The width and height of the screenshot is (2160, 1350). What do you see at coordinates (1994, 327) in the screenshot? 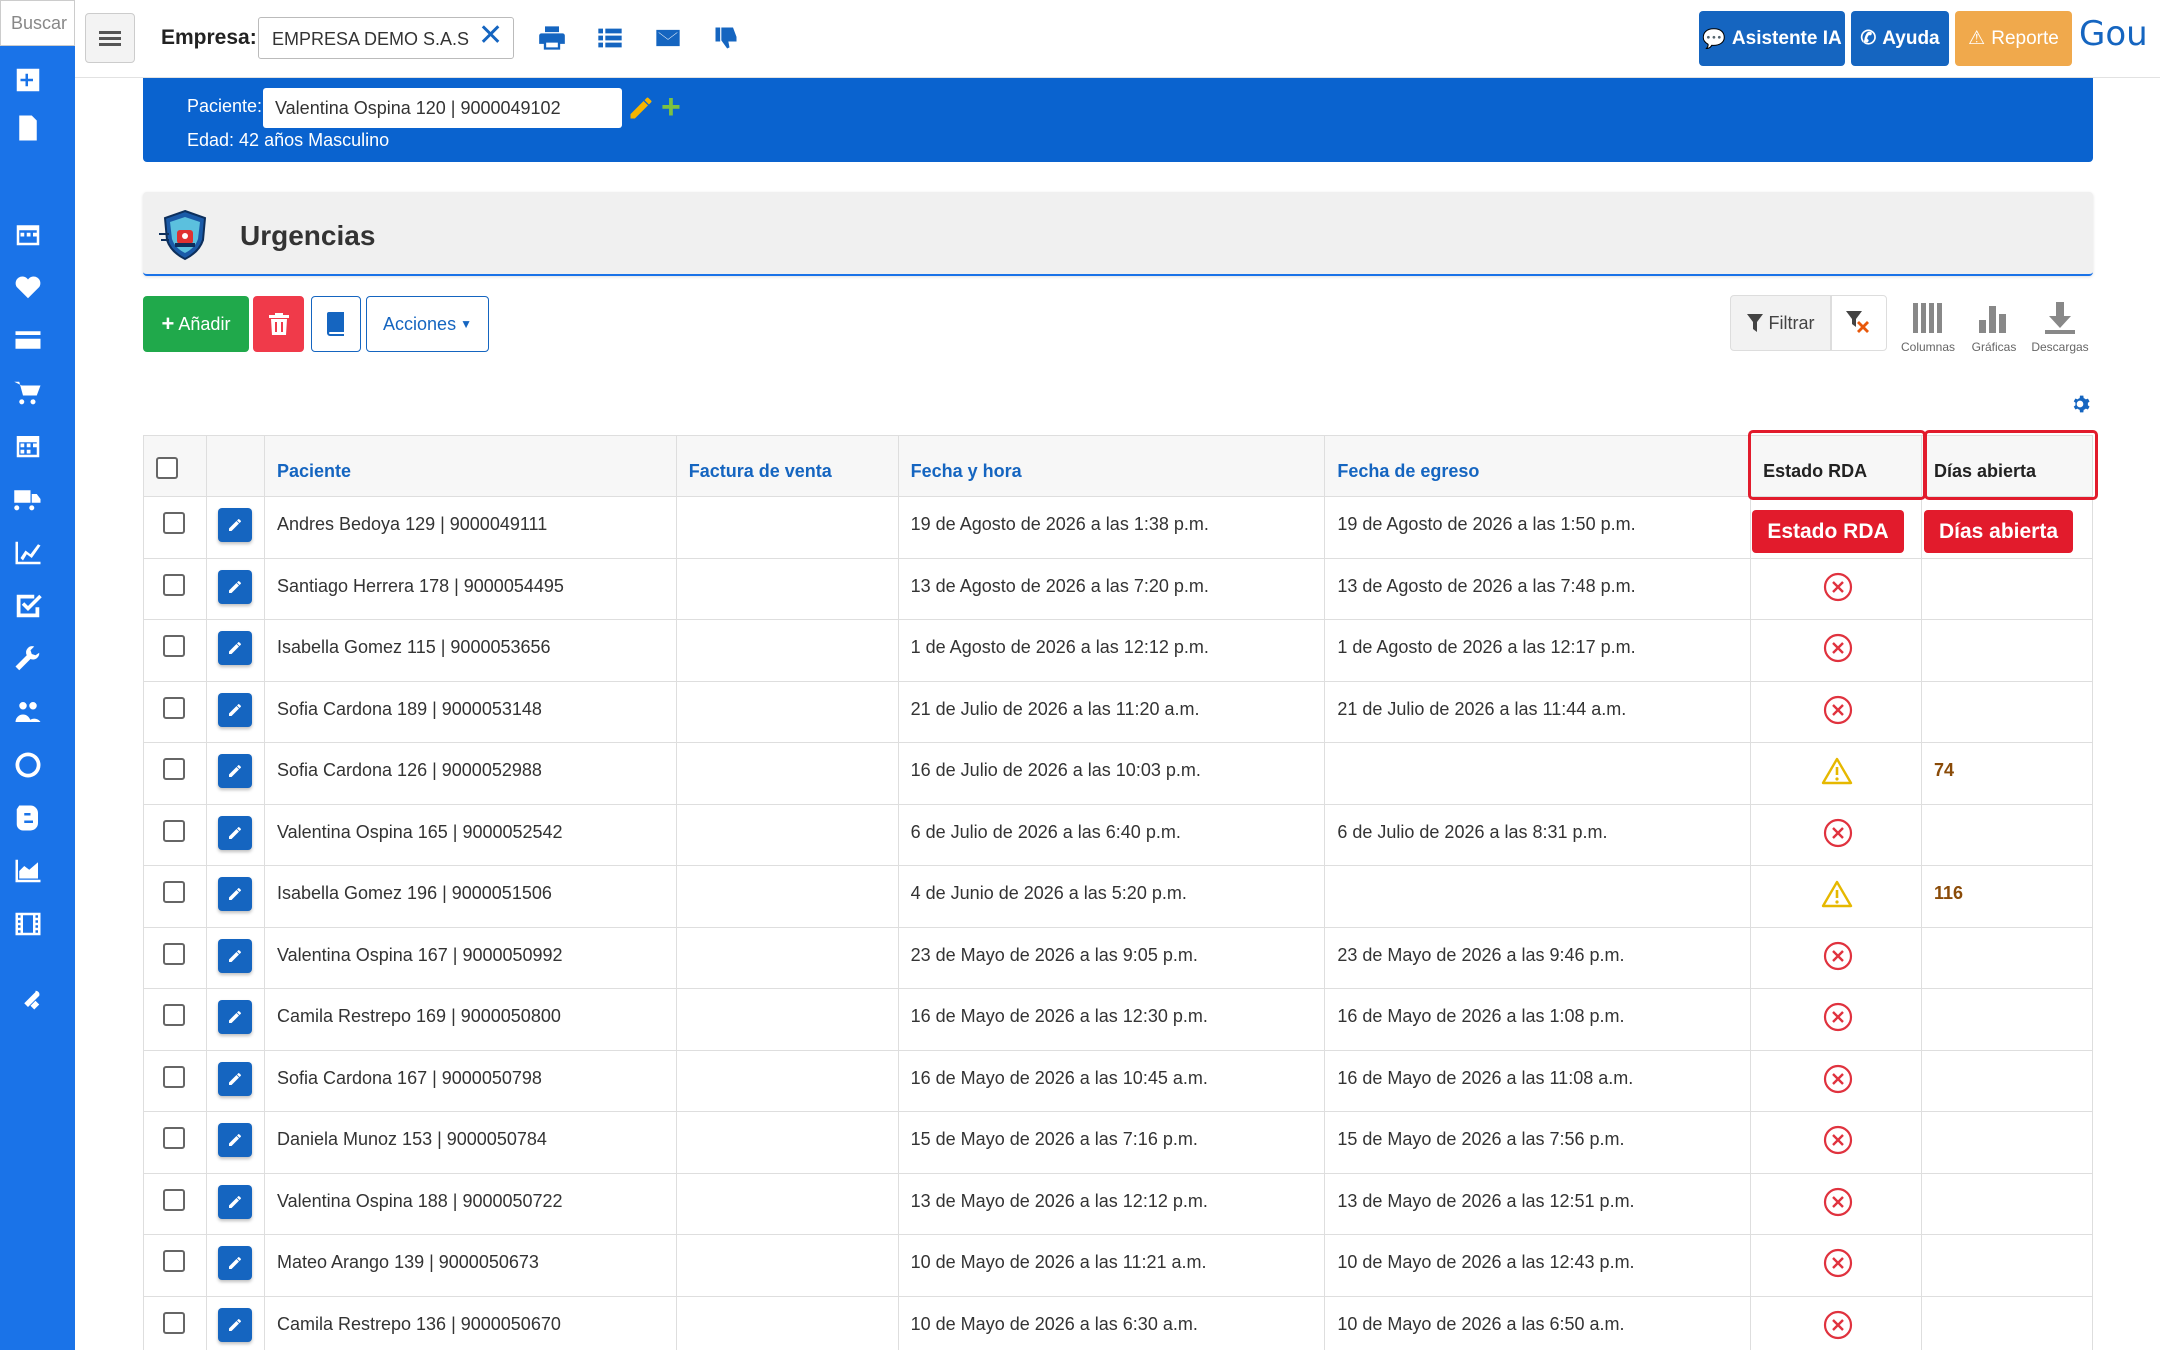
I see `charts-button: Gráficas` at bounding box center [1994, 327].